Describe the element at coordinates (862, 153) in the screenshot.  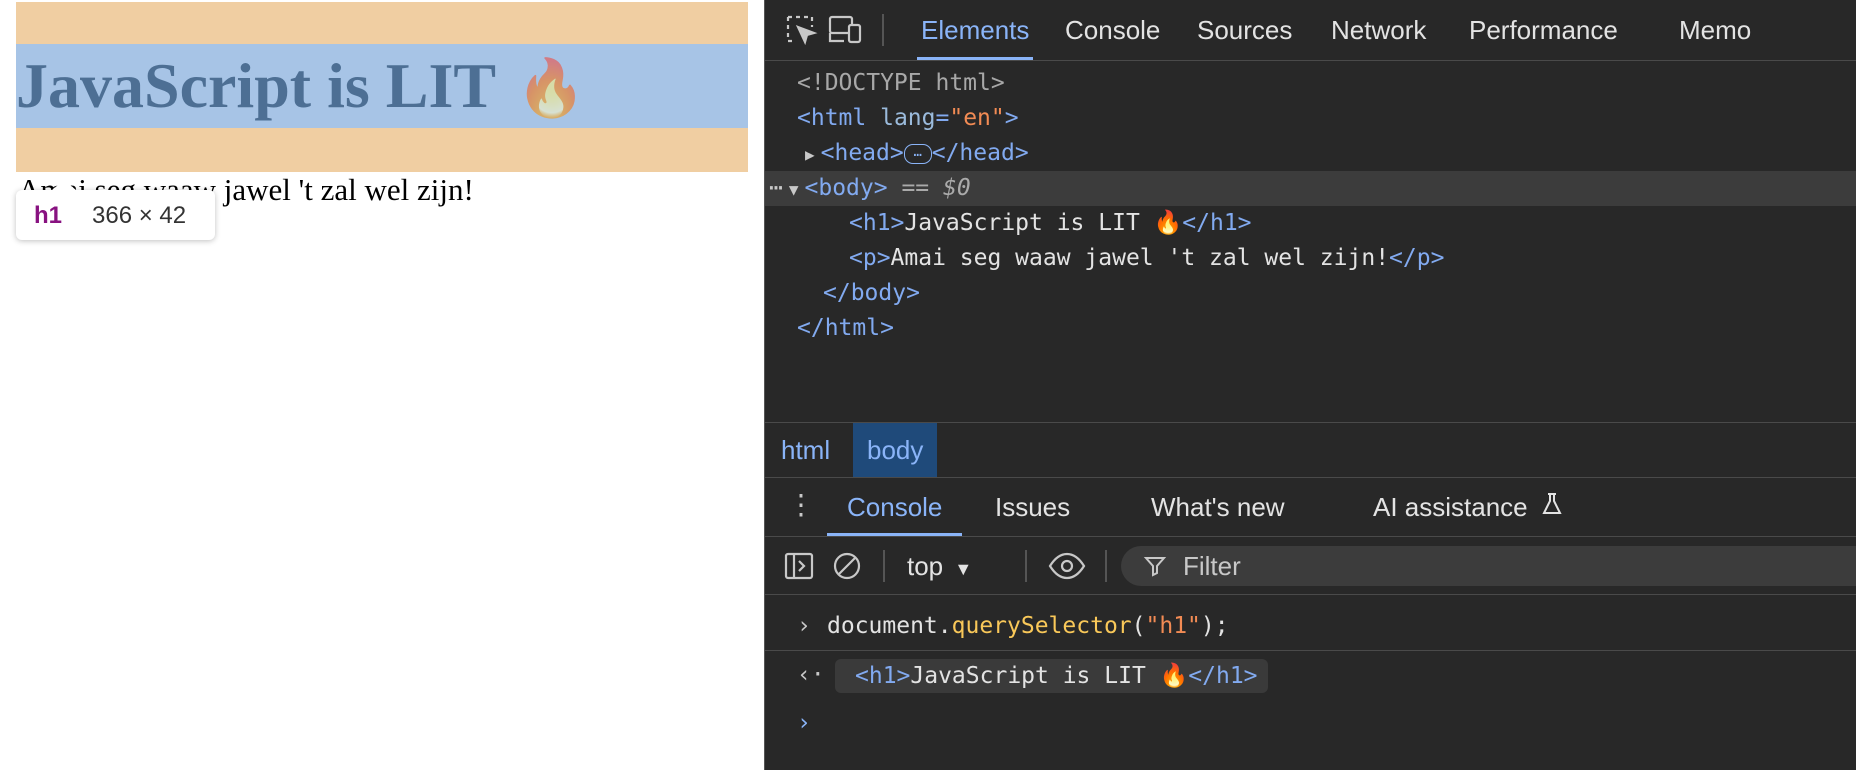
I see `head-open: <head>` at that location.